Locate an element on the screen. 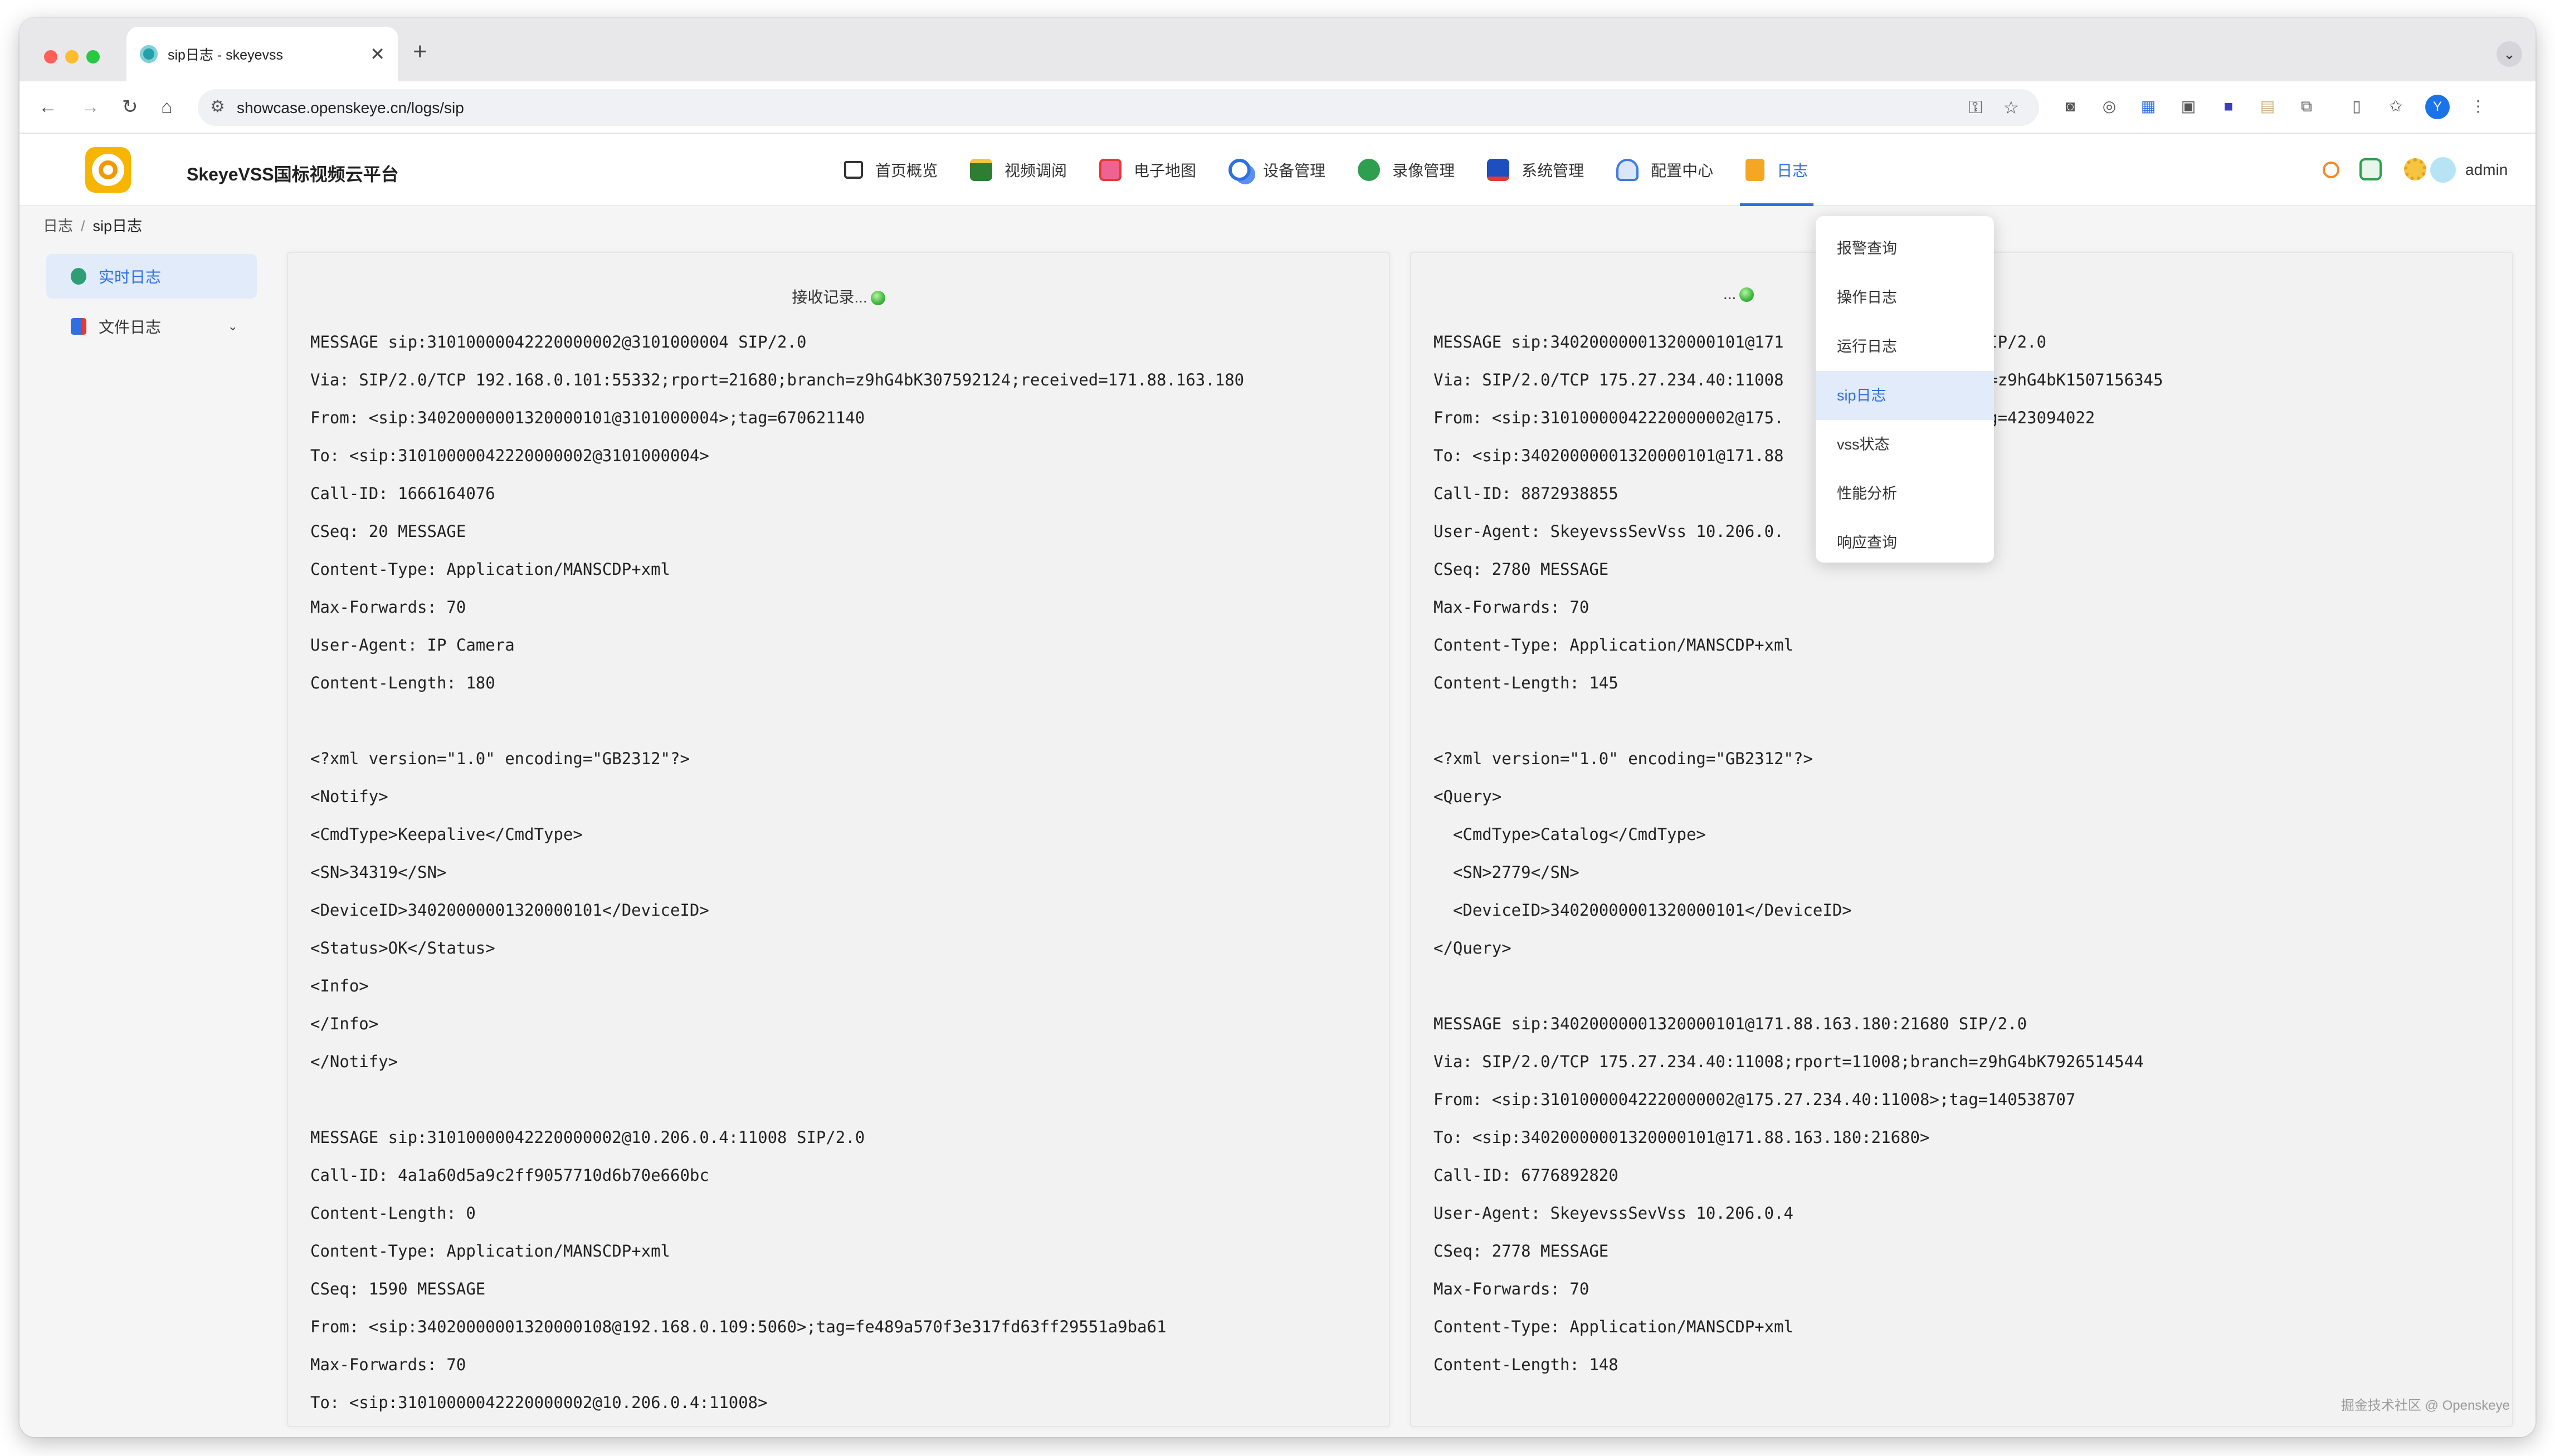 The width and height of the screenshot is (2555, 1456). nav-item-label: 系统管理 is located at coordinates (1553, 171).